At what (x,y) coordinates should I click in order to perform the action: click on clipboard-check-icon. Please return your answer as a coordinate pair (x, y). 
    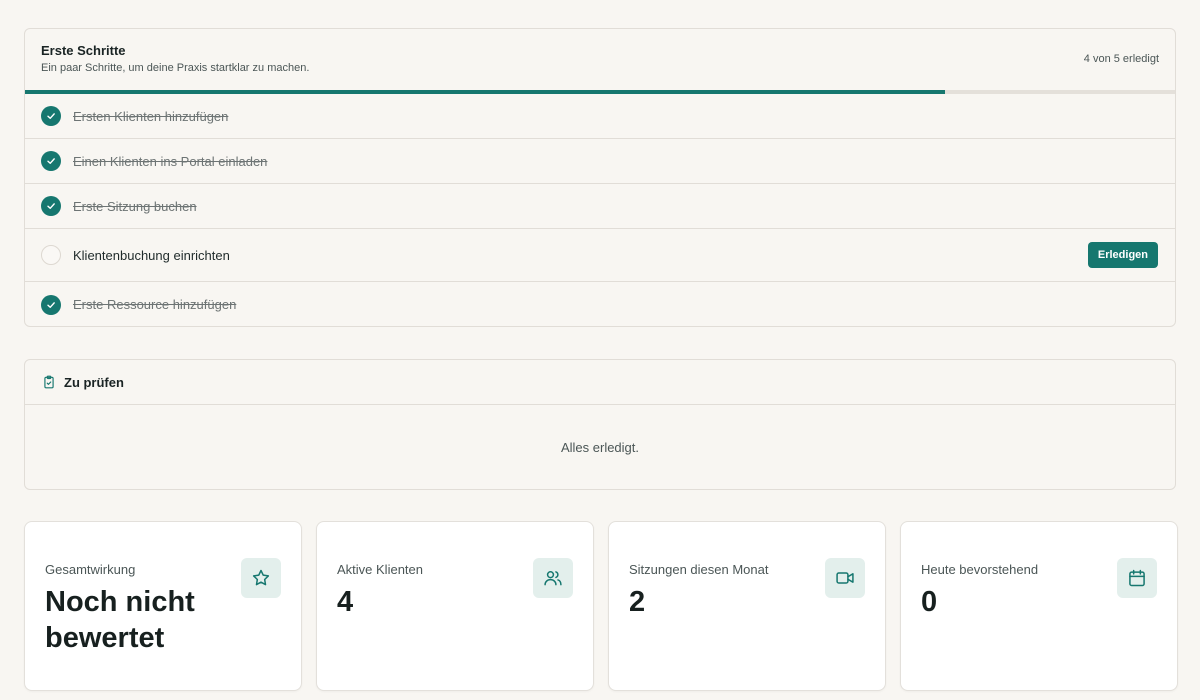
    Looking at the image, I should click on (49, 382).